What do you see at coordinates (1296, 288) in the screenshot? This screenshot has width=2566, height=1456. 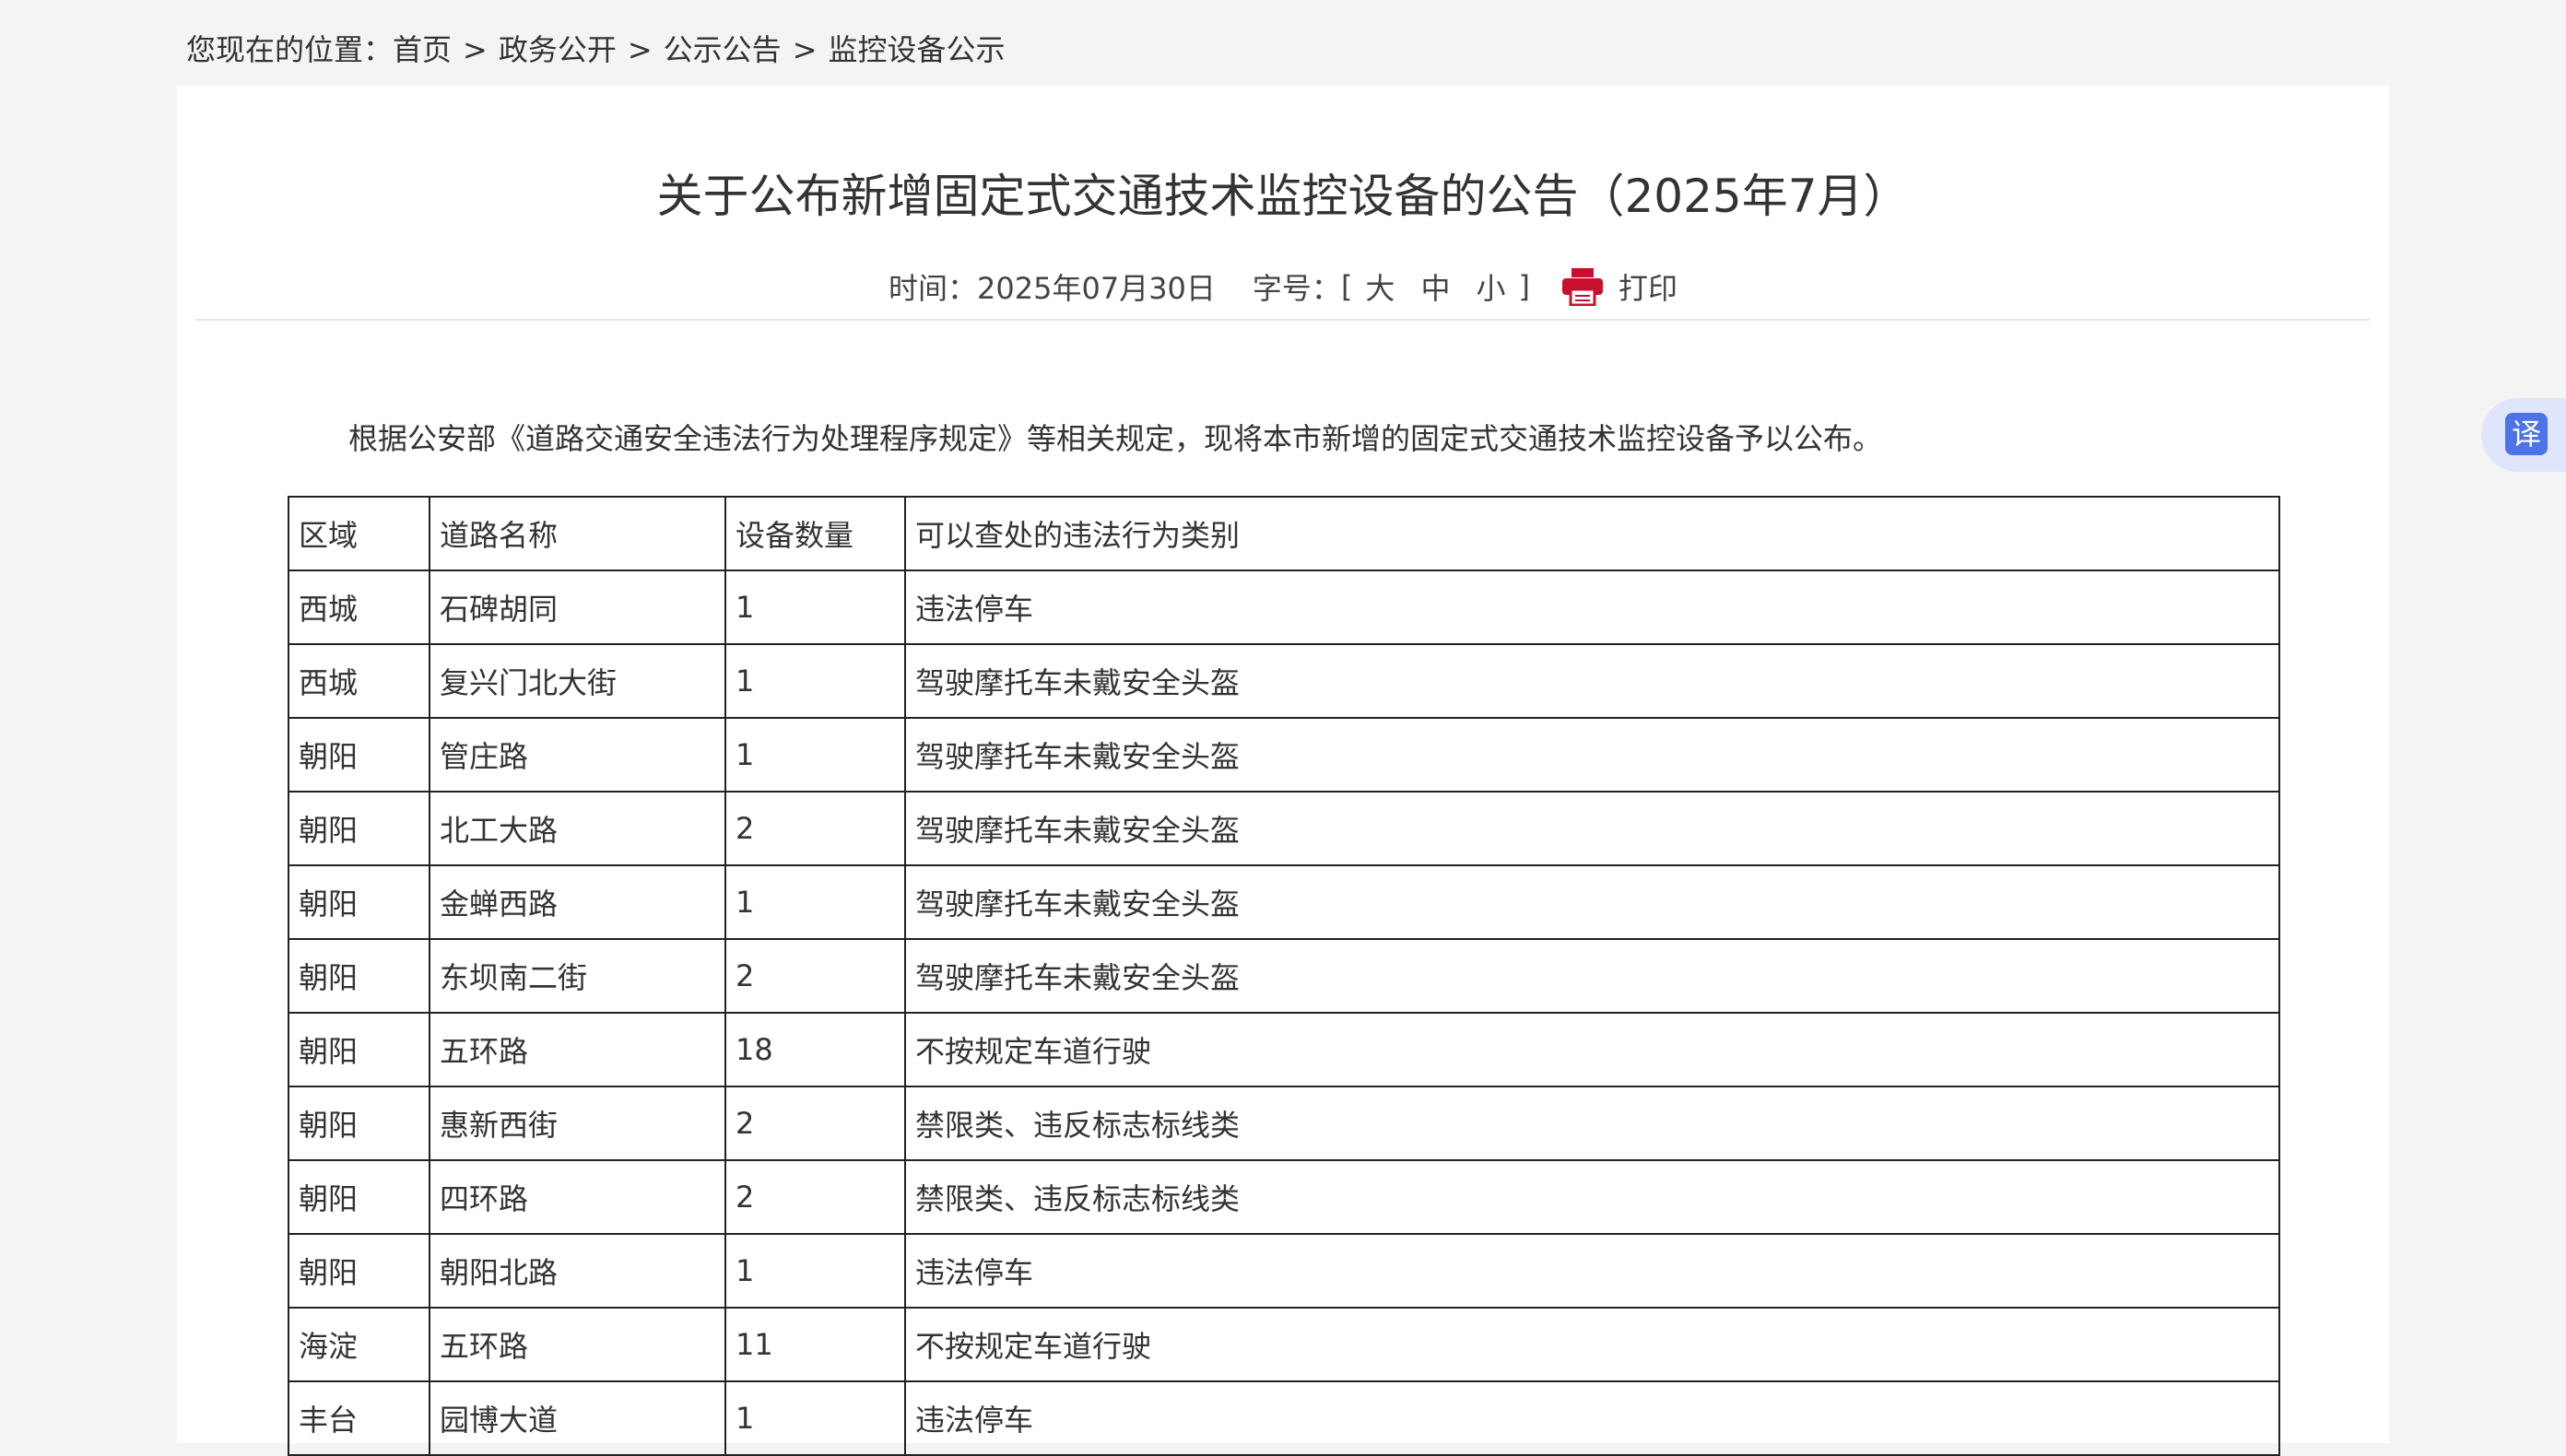 I see `font-size-label: 字号：` at bounding box center [1296, 288].